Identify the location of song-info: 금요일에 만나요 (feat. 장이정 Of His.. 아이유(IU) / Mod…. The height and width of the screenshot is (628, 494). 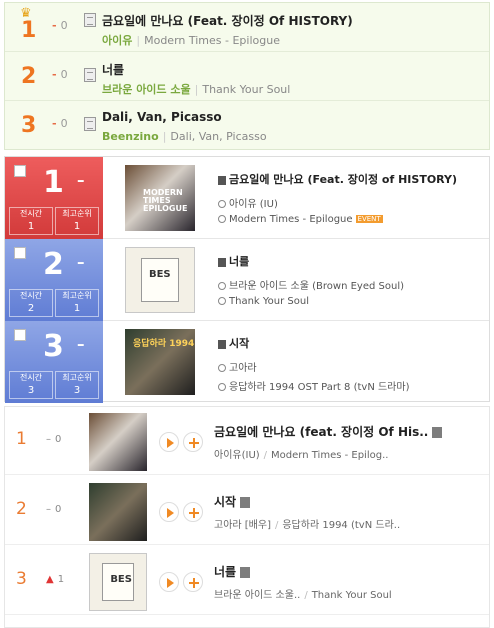
(328, 442).